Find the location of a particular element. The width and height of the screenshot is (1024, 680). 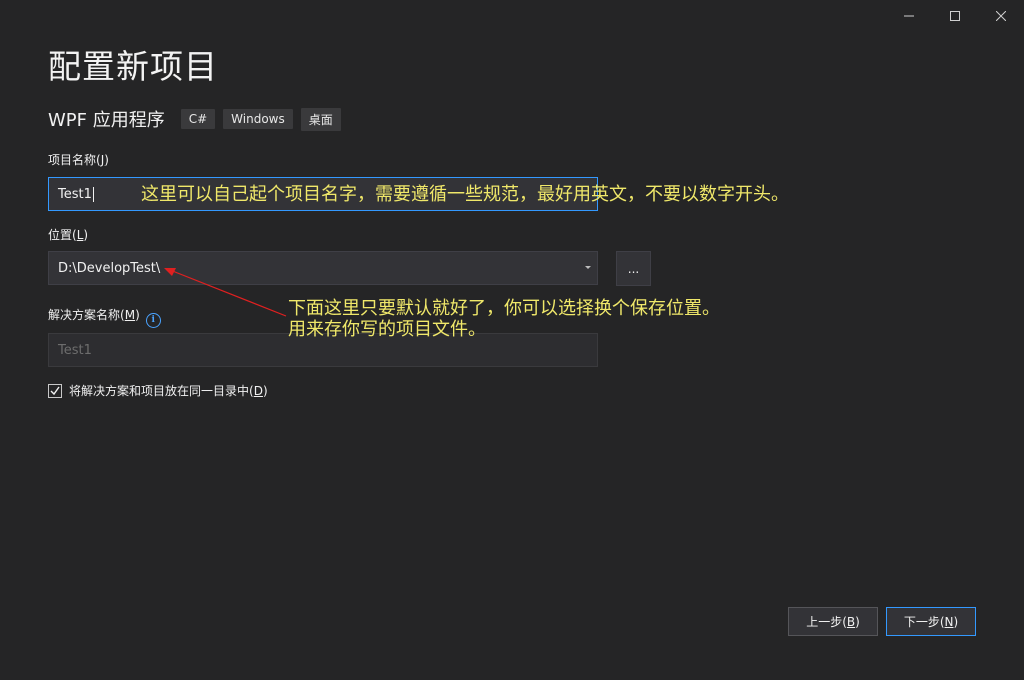

location-value: D:\DevelopTest\ is located at coordinates (109, 268).